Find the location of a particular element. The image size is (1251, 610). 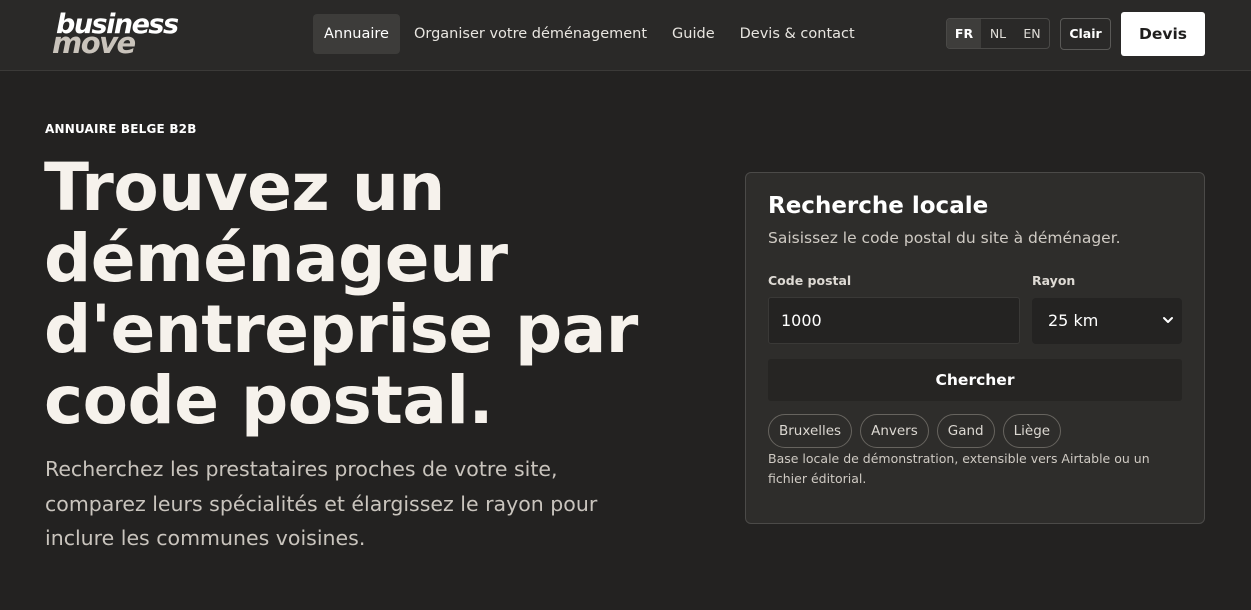

radius-select-value: 25 km is located at coordinates (1073, 320).